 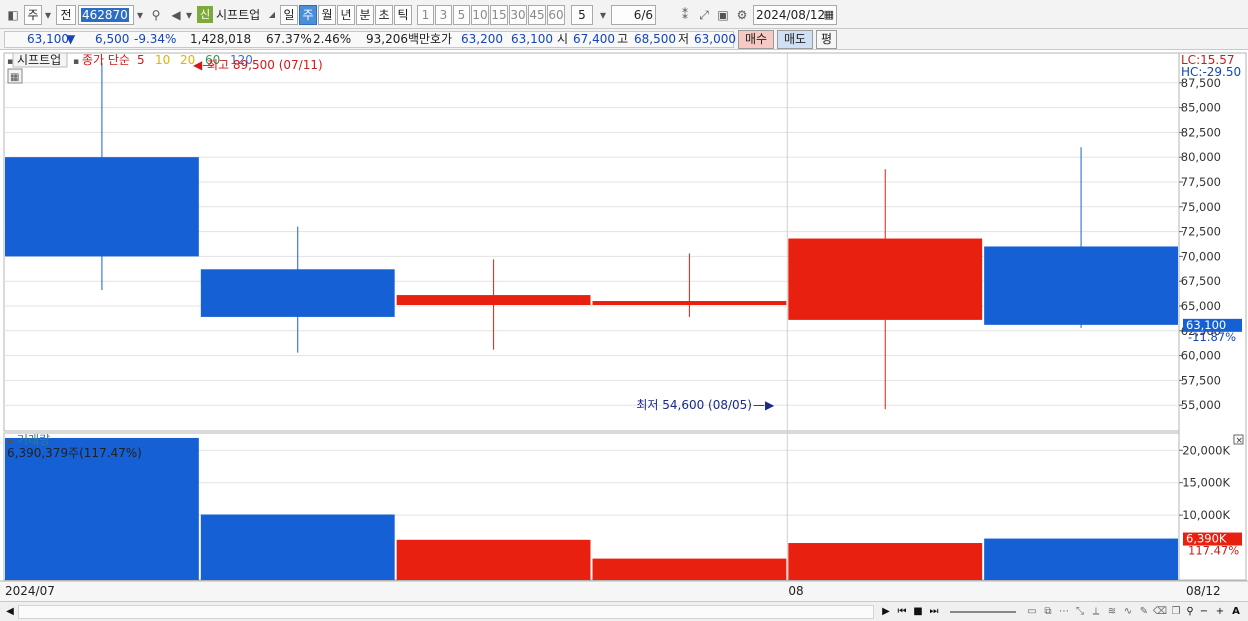 I want to click on x-axis-label: 08/12, so click(x=1203, y=591).